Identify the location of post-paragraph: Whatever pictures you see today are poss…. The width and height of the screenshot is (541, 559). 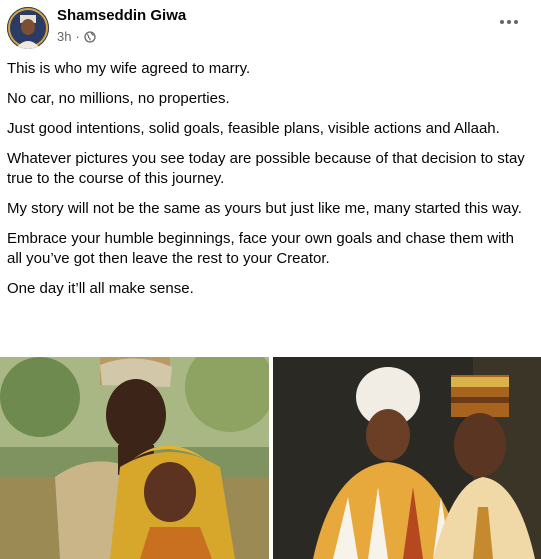
(266, 168).